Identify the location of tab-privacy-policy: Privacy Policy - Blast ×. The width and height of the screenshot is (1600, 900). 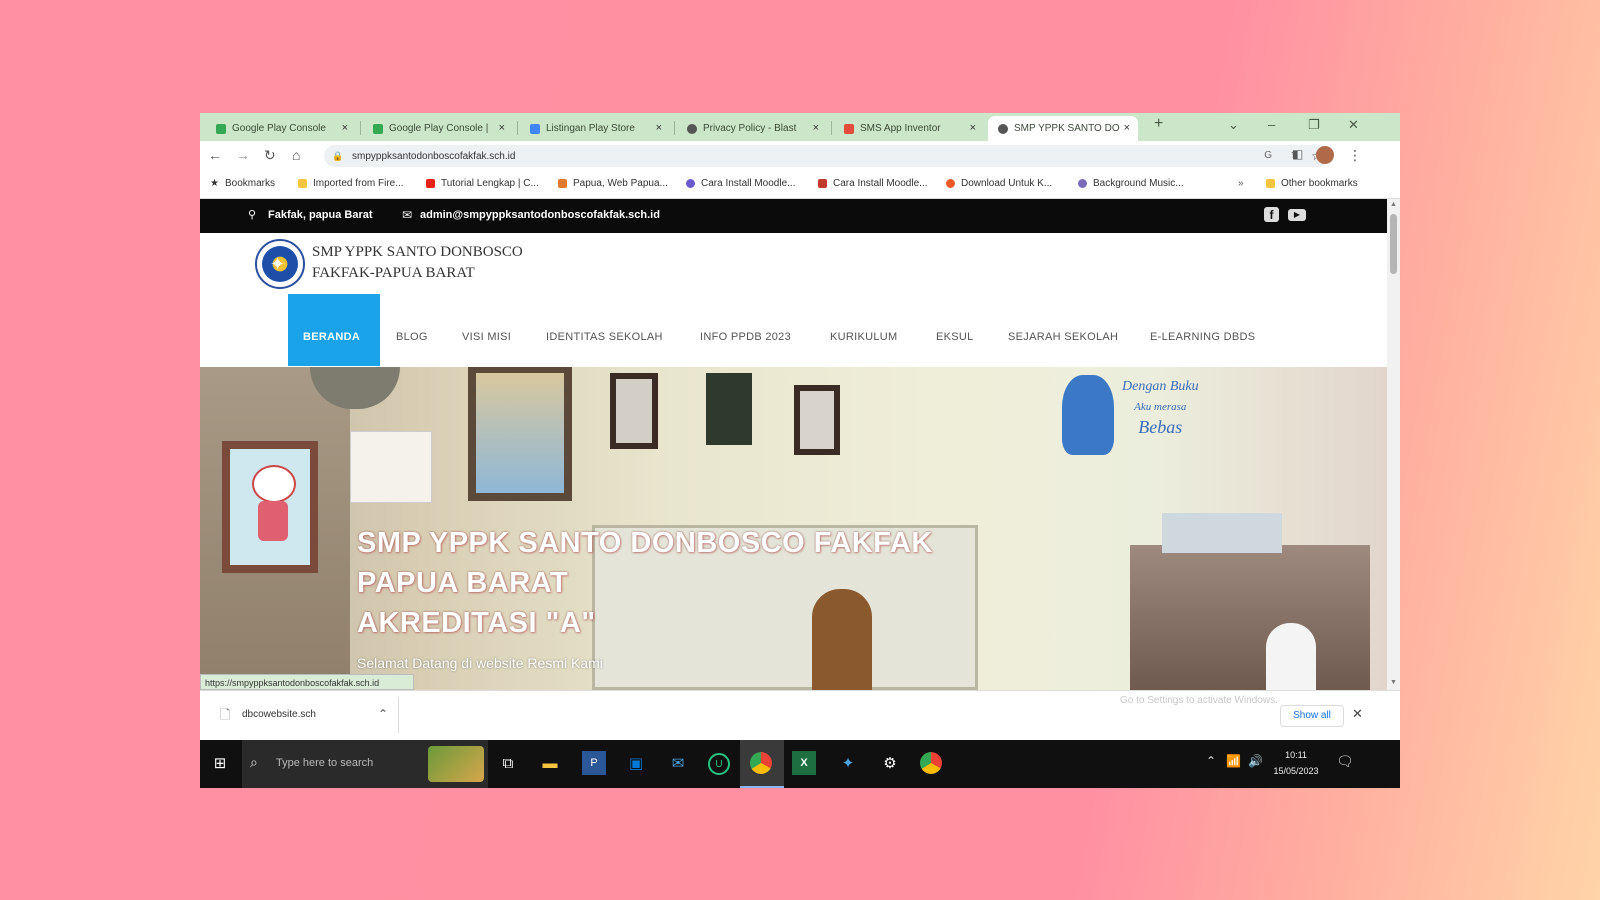
(752, 128).